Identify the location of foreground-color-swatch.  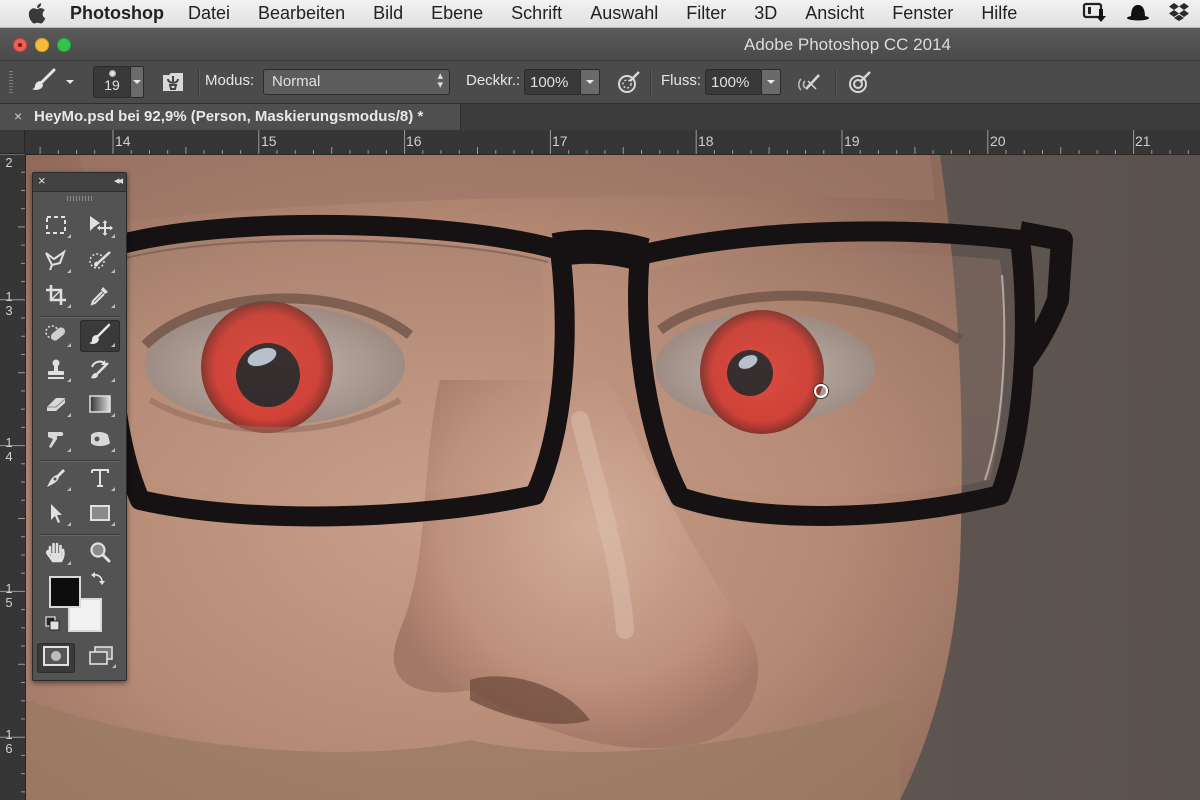
(65, 592).